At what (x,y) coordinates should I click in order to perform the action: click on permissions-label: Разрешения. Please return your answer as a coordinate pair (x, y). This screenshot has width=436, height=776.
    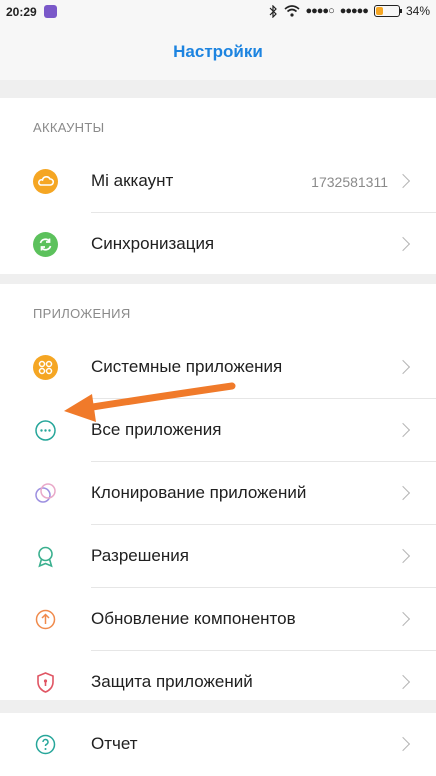
    Looking at the image, I should click on (140, 555).